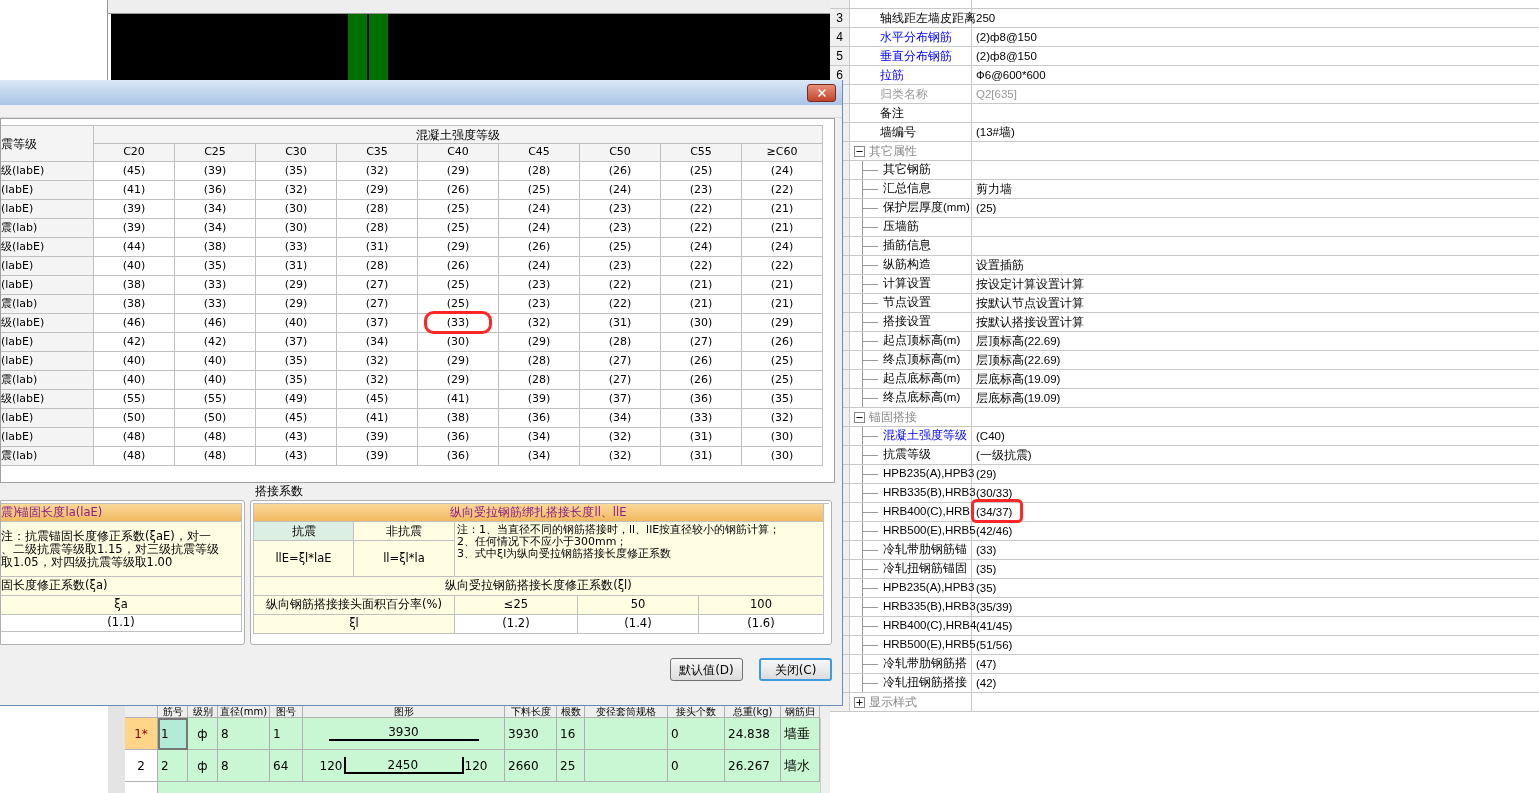 The width and height of the screenshot is (1539, 793). I want to click on column-header: 变径套筒规格, so click(626, 711).